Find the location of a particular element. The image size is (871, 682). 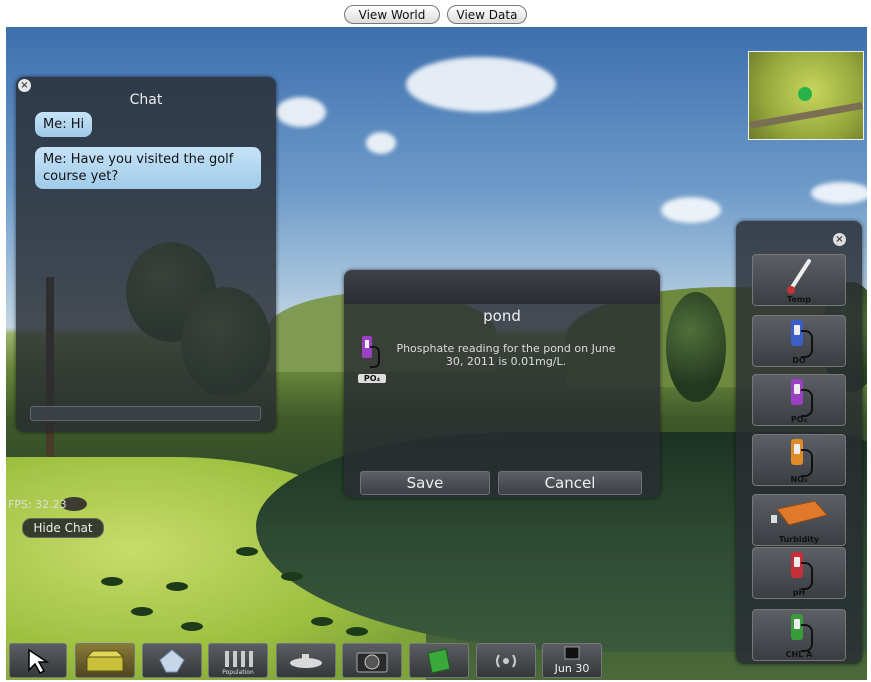

field-kit-icon is located at coordinates (105, 660).